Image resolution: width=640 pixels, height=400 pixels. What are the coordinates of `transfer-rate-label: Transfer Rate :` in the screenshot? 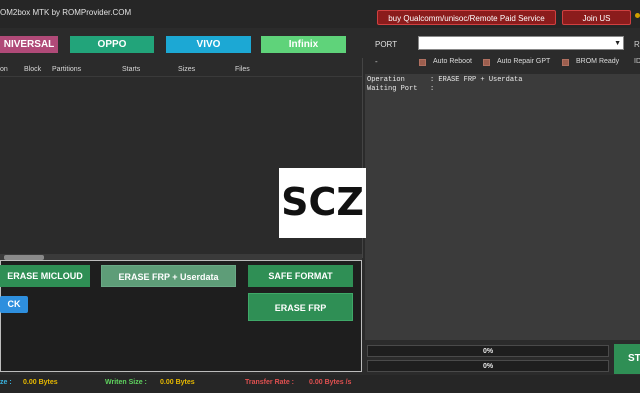 It's located at (270, 382).